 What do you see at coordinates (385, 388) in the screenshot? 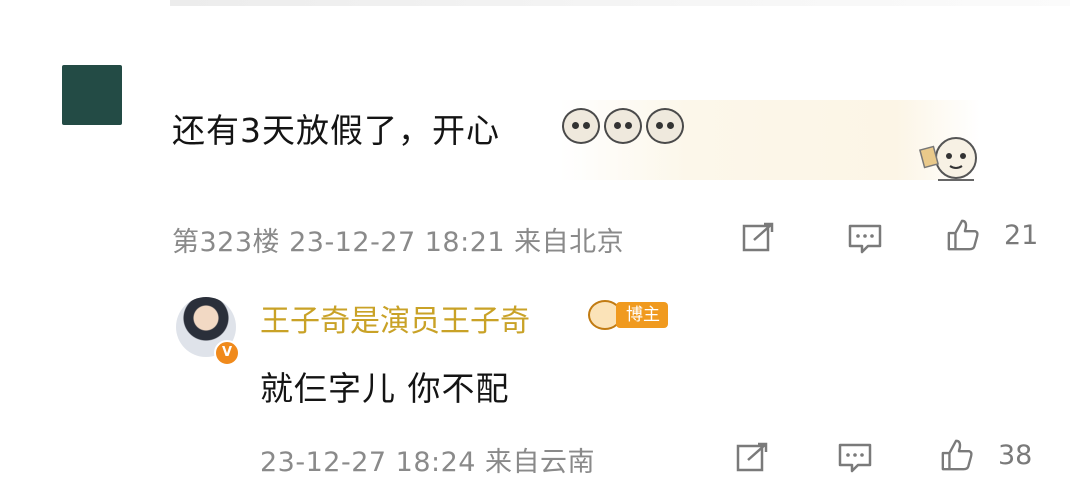
I see `reply-text: 就仨字儿 你不配` at bounding box center [385, 388].